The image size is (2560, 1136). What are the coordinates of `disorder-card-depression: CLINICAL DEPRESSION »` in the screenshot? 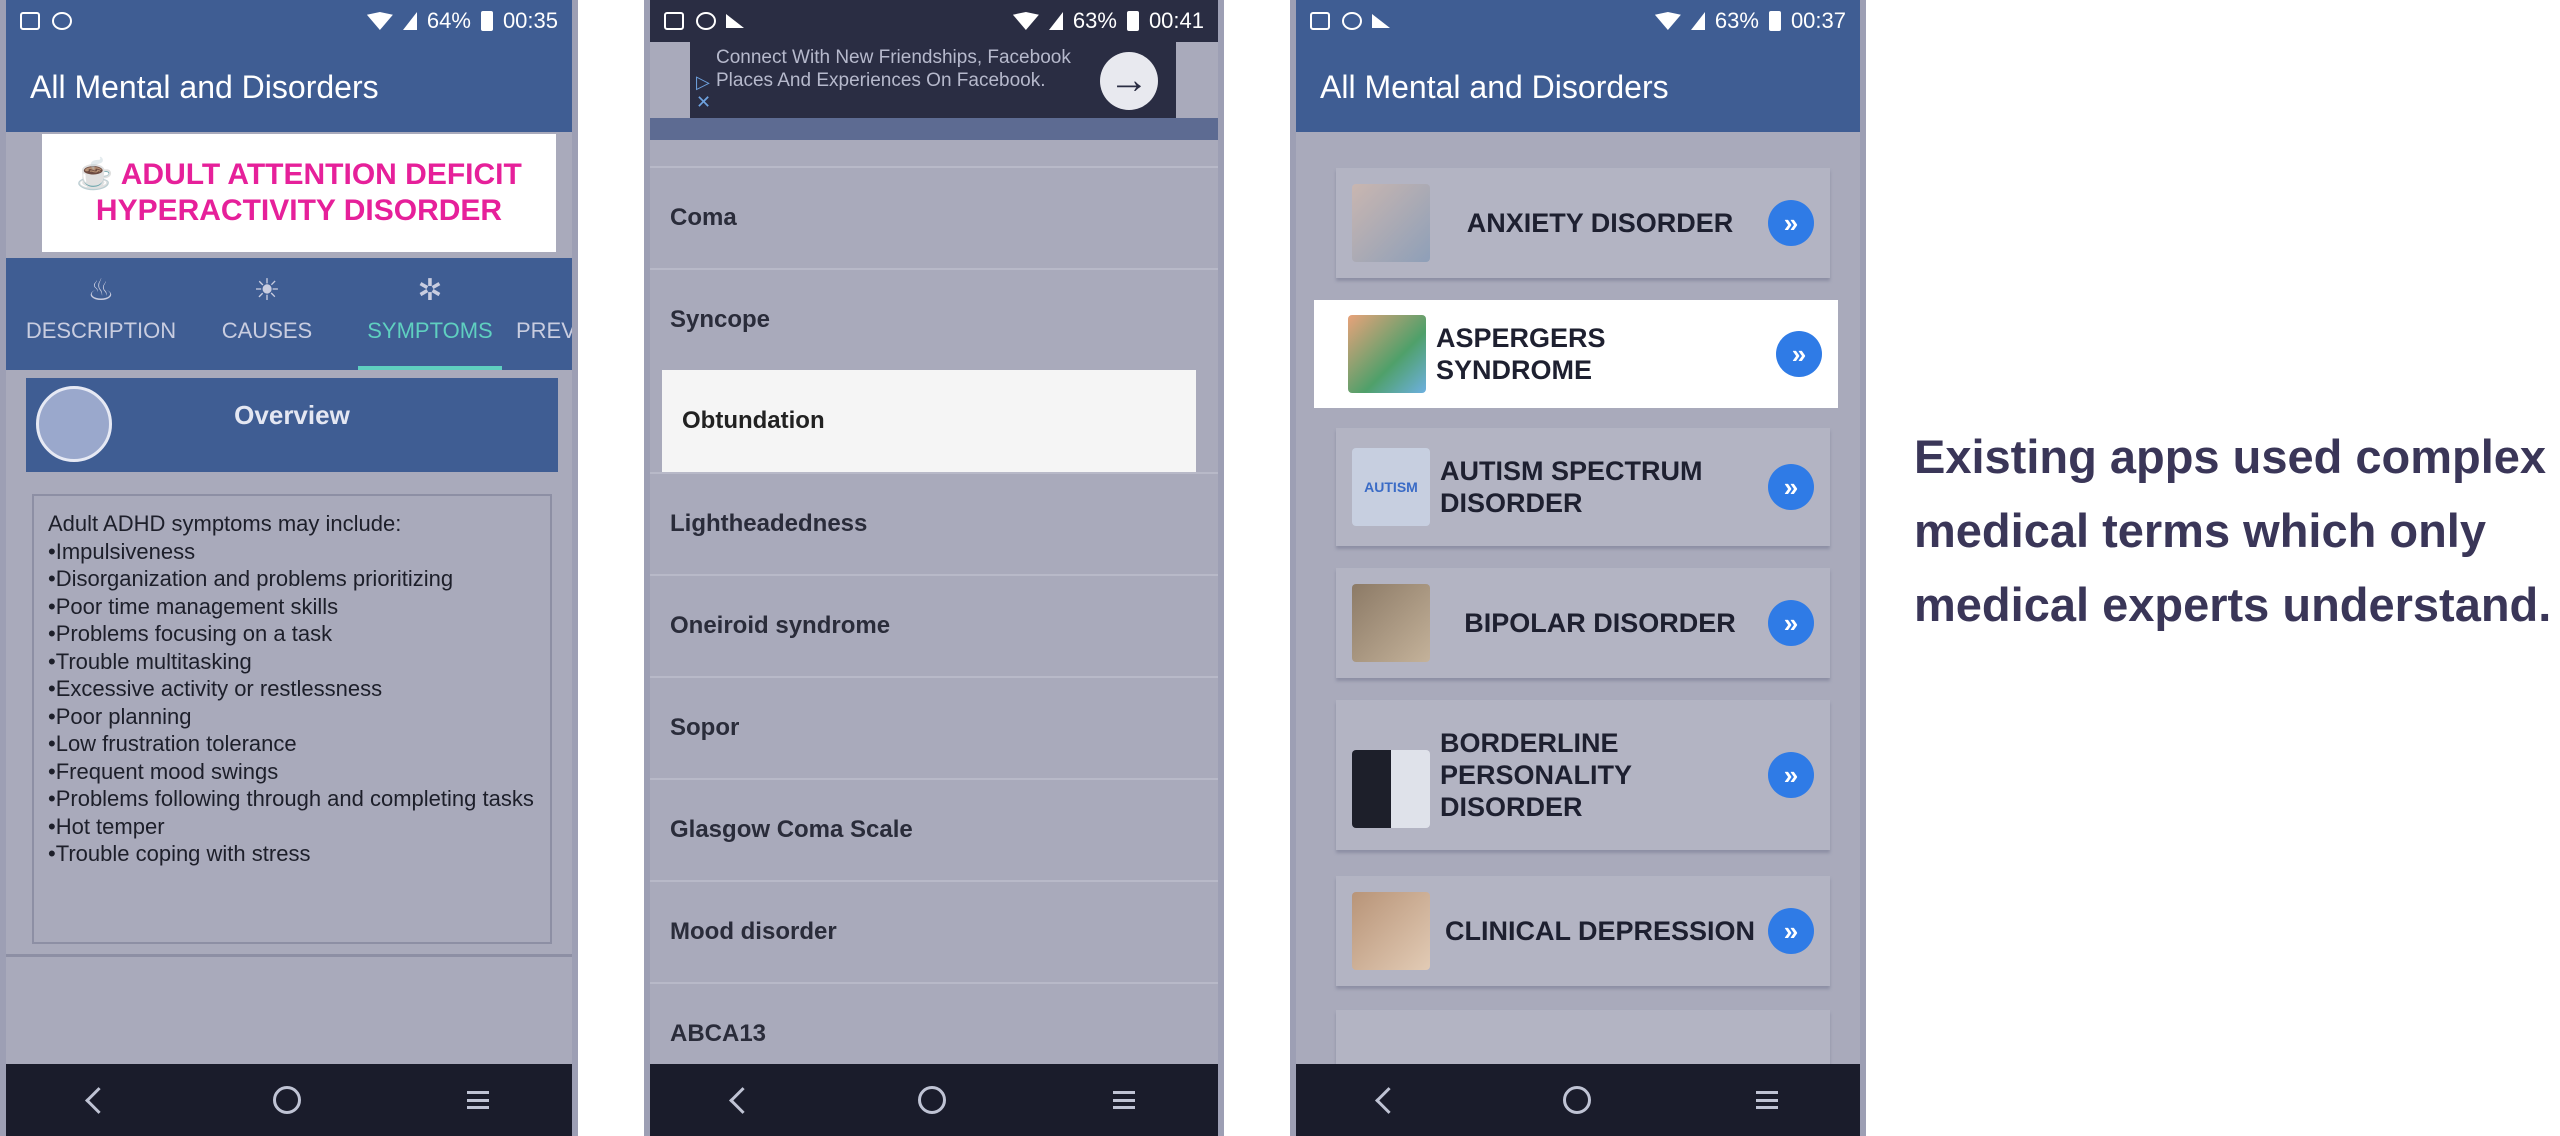 It's located at (1583, 931).